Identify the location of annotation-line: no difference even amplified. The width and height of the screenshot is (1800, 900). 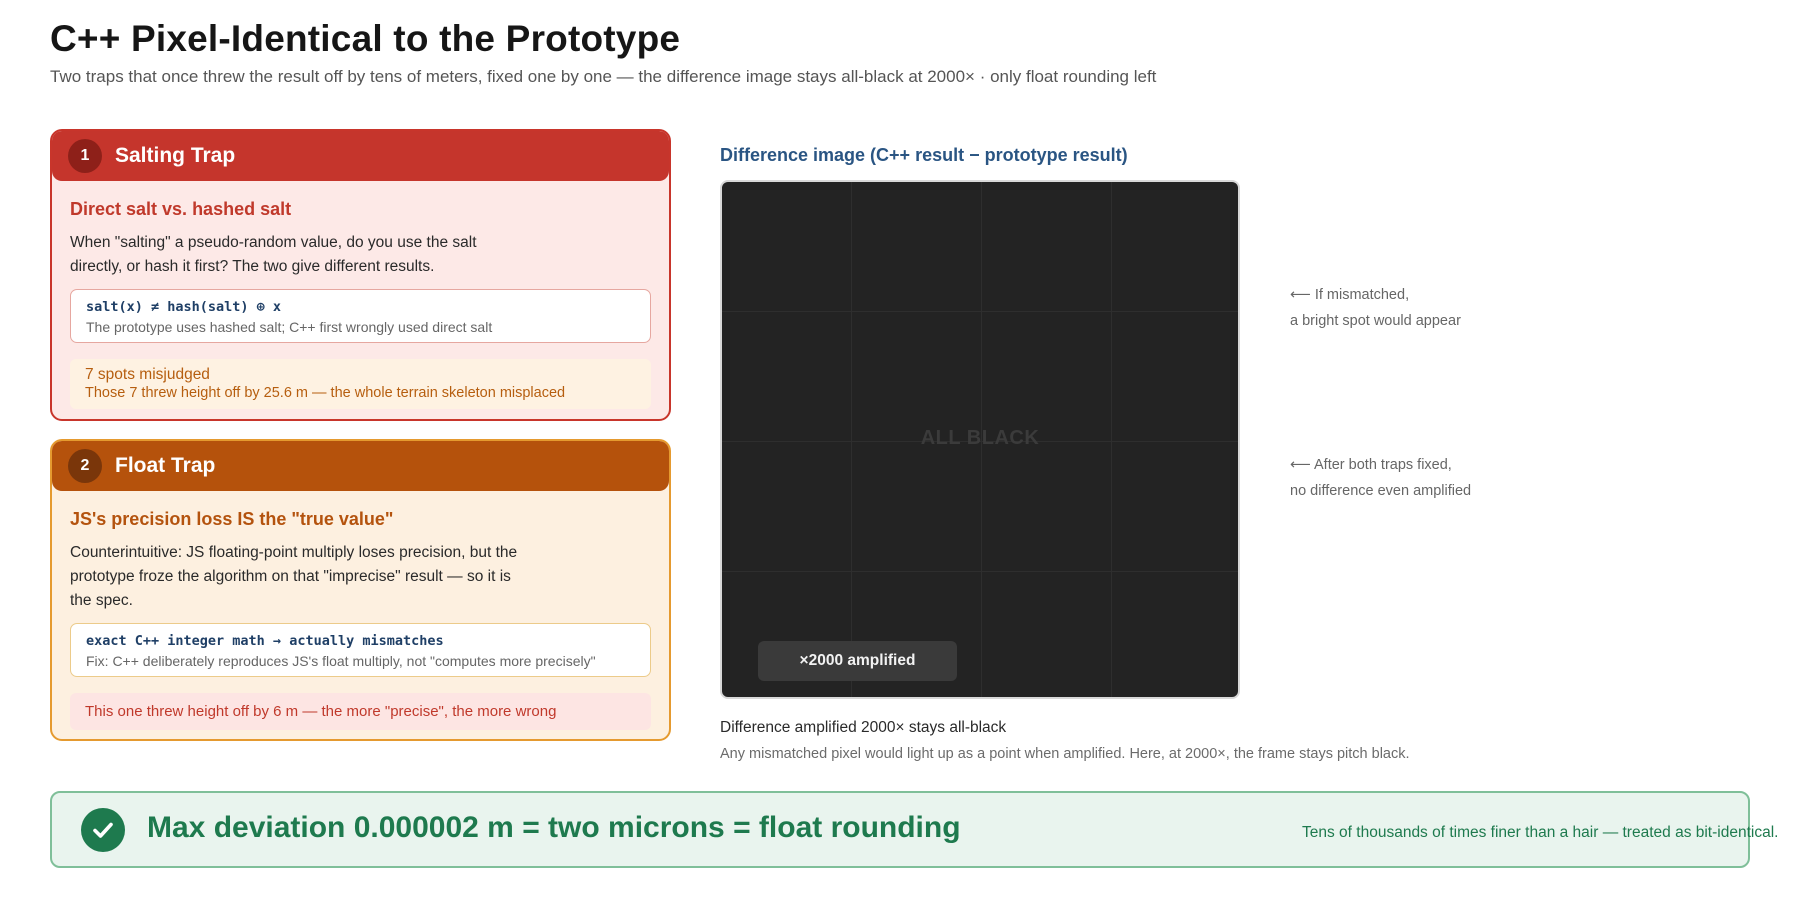
(1381, 491).